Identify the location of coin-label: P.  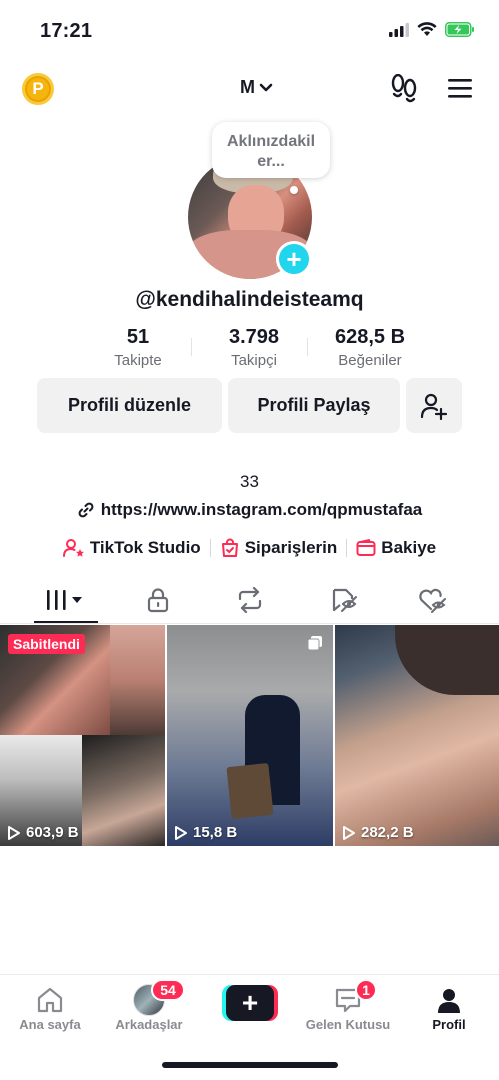
(38, 88).